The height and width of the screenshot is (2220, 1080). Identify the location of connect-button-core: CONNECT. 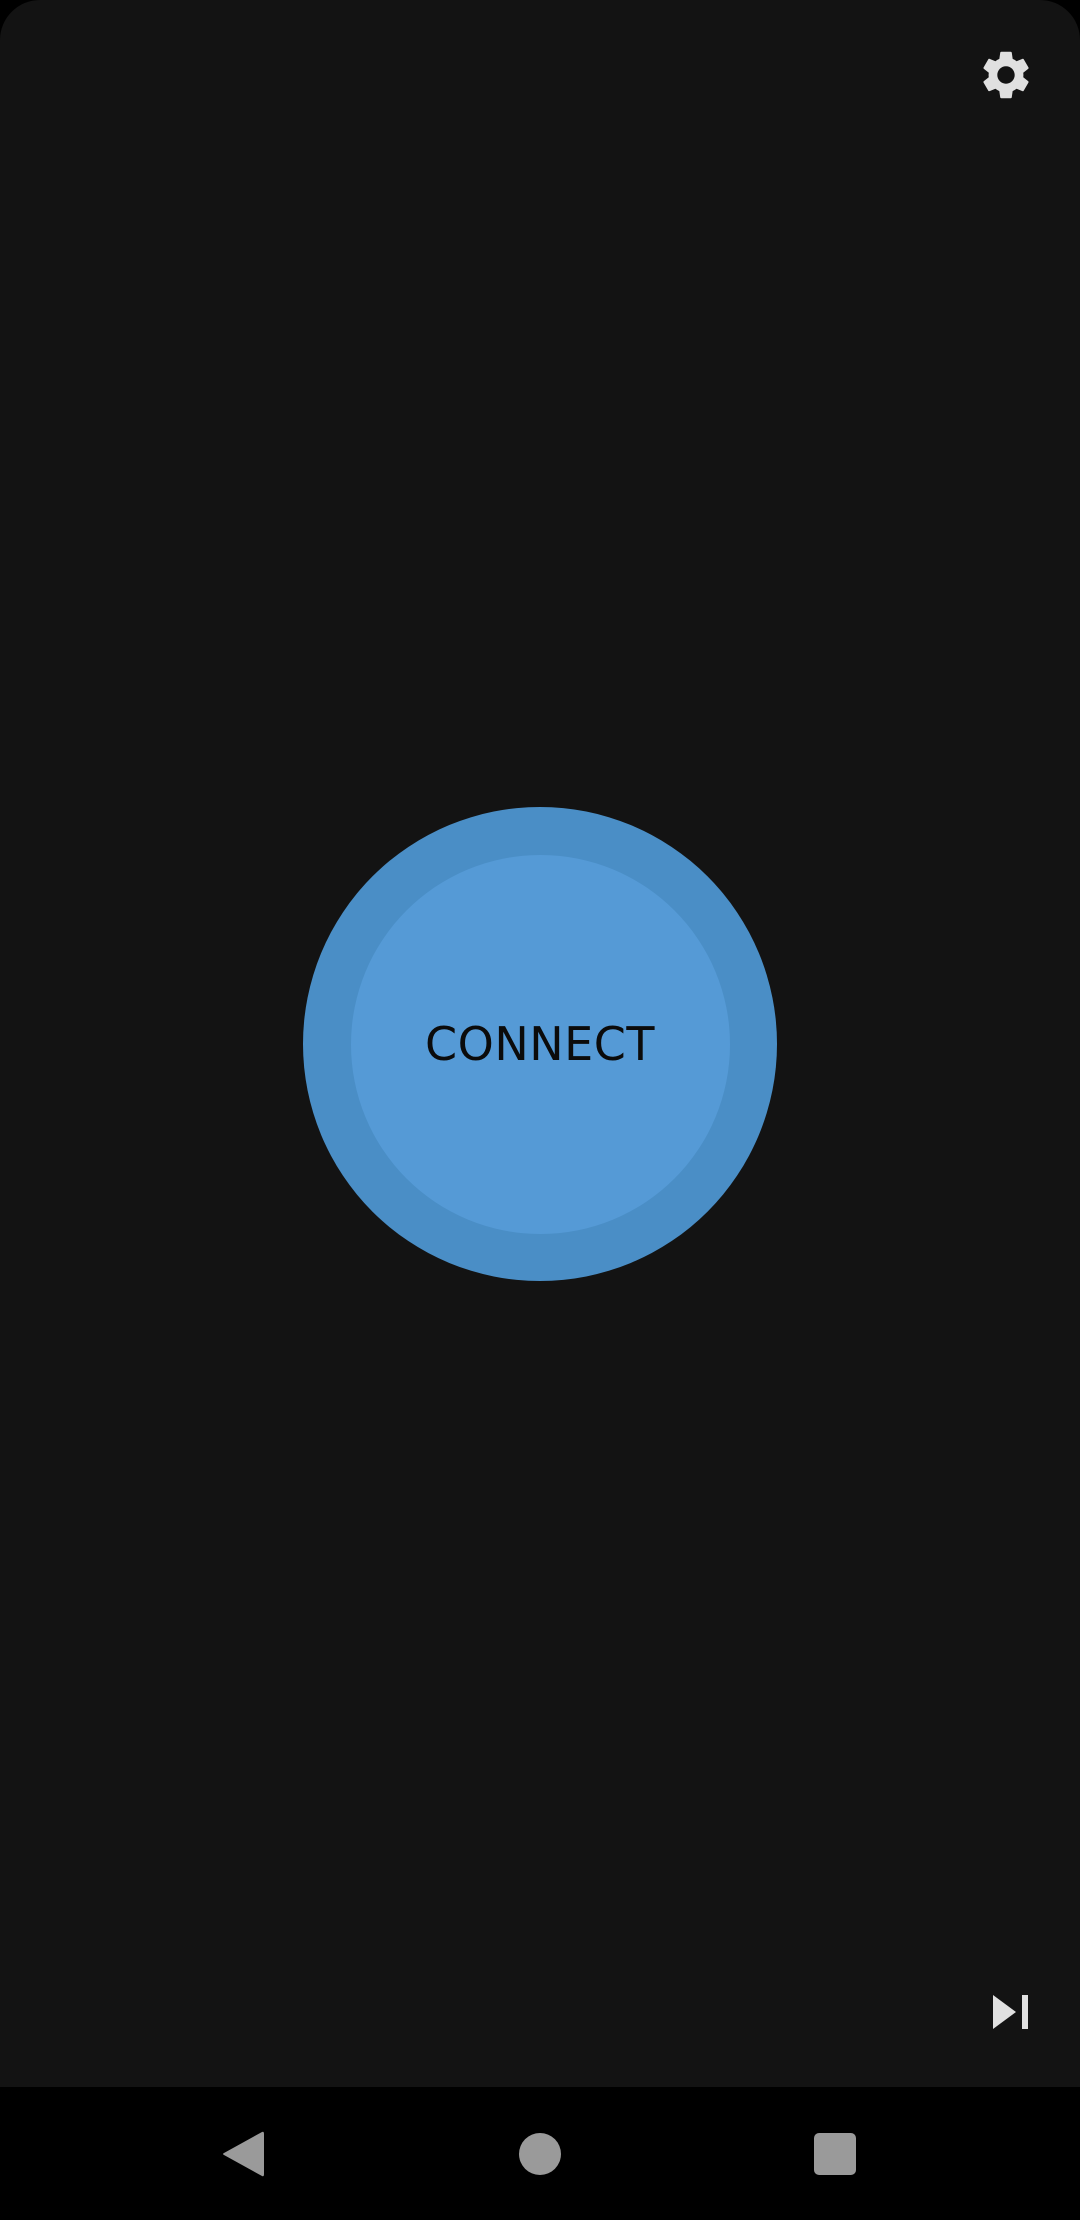
(540, 1044).